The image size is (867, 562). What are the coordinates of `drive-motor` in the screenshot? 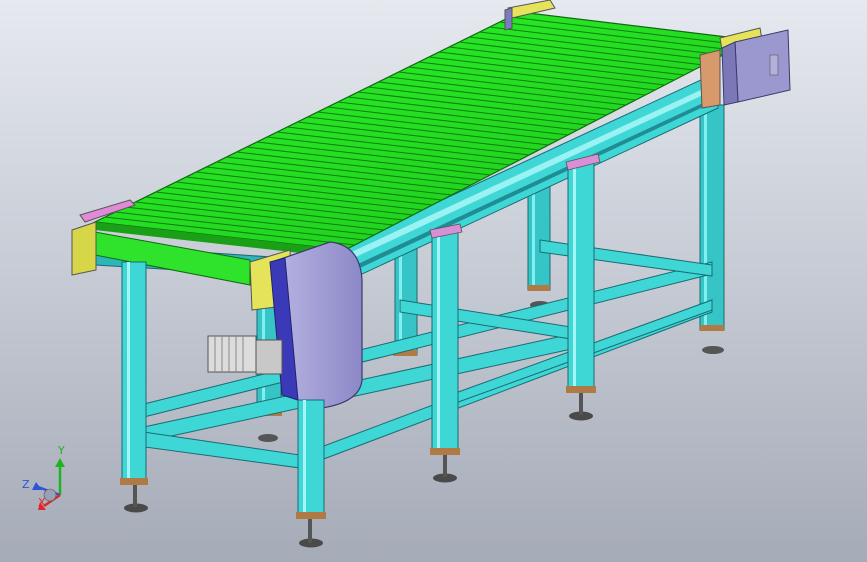 It's located at (245, 355).